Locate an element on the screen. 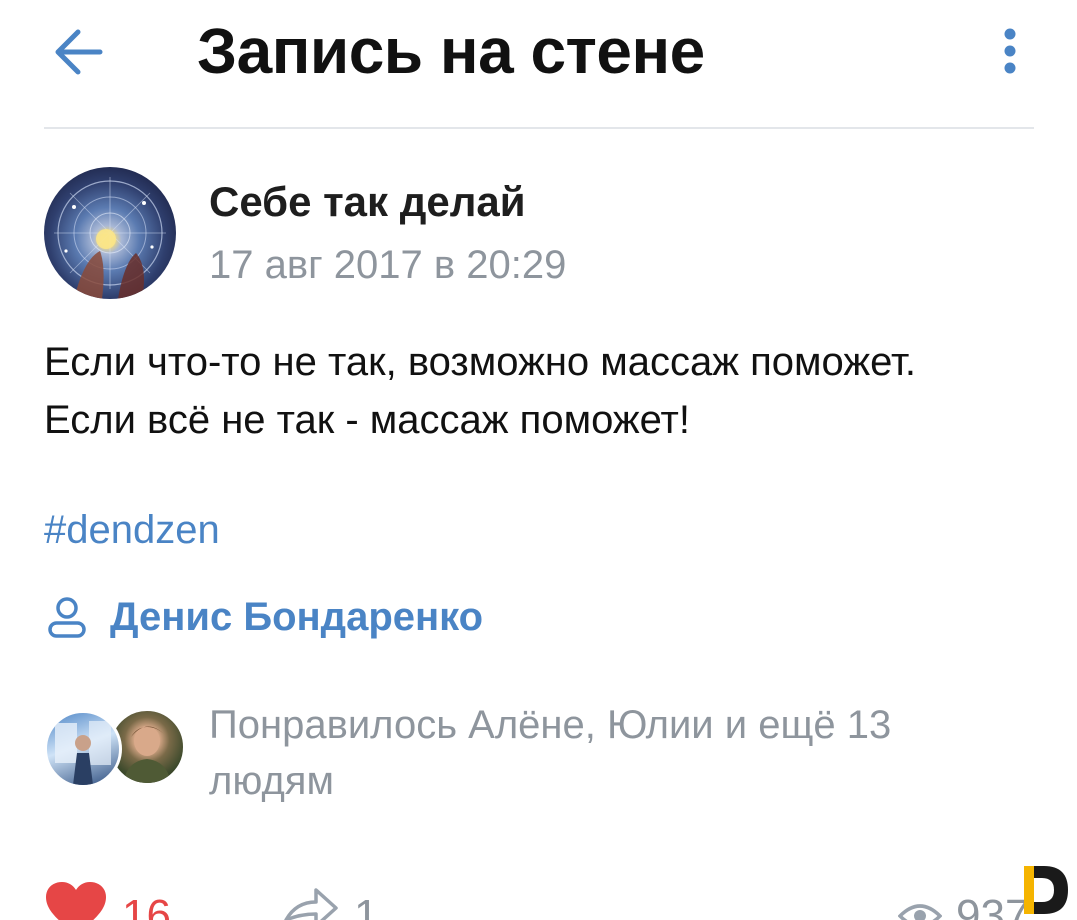 This screenshot has width=1077, height=920. header: Запись на стене is located at coordinates (538, 64).